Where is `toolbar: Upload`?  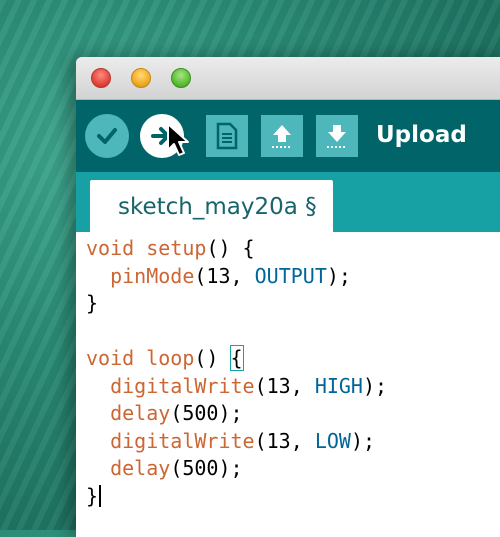 toolbar: Upload is located at coordinates (288, 136).